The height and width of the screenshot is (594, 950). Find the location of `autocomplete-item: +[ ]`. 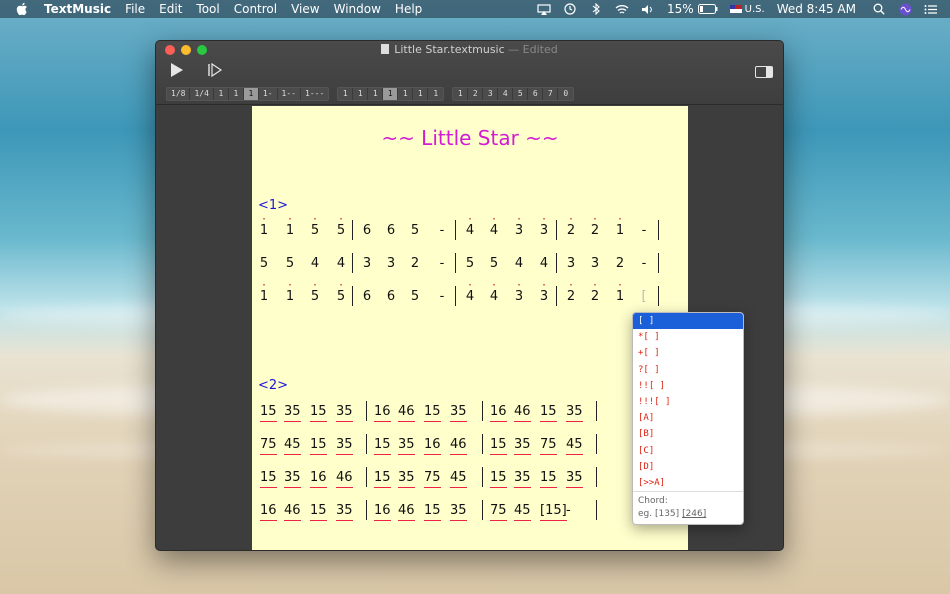

autocomplete-item: +[ ] is located at coordinates (688, 353).